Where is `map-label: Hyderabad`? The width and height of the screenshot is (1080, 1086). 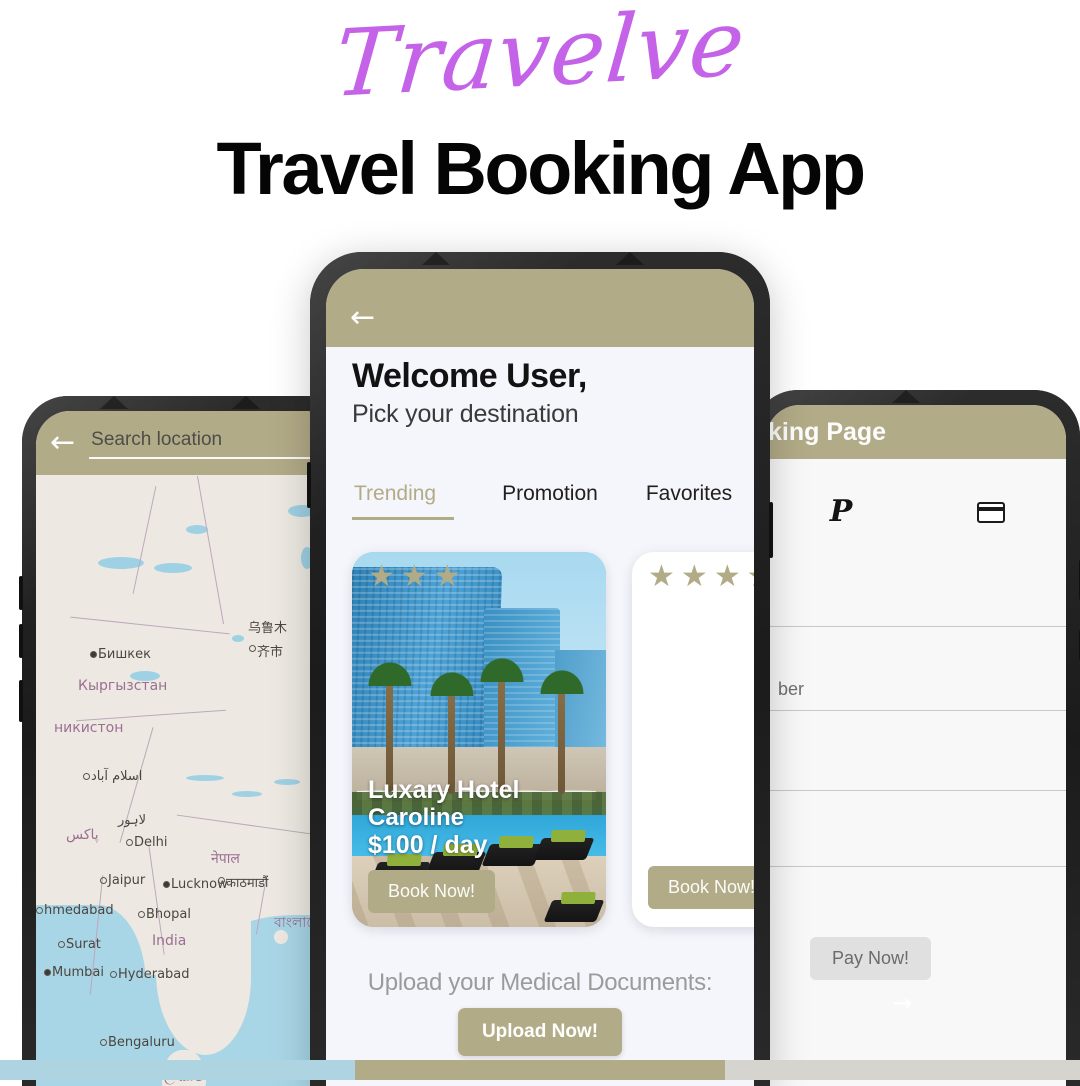
map-label: Hyderabad is located at coordinates (154, 974).